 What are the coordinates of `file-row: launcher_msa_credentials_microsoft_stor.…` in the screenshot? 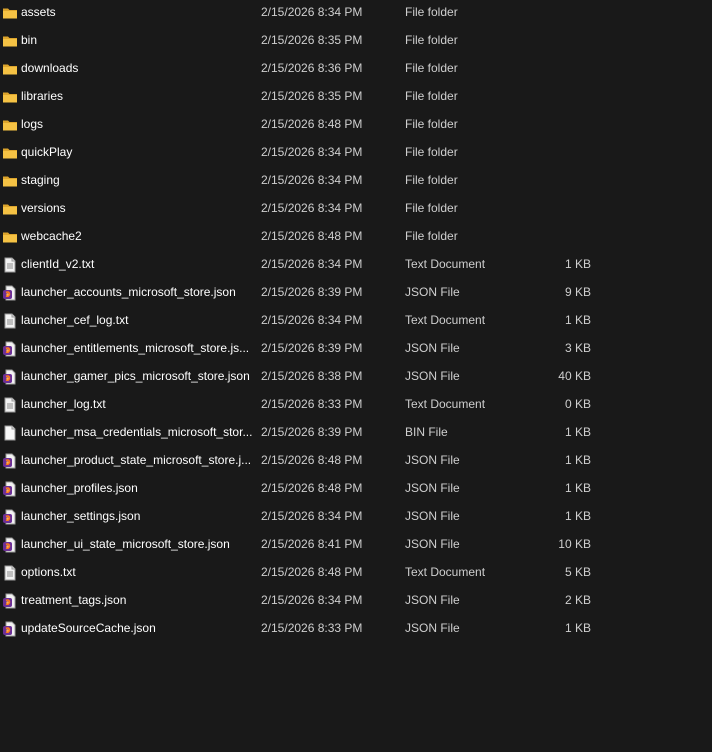 It's located at (356, 434).